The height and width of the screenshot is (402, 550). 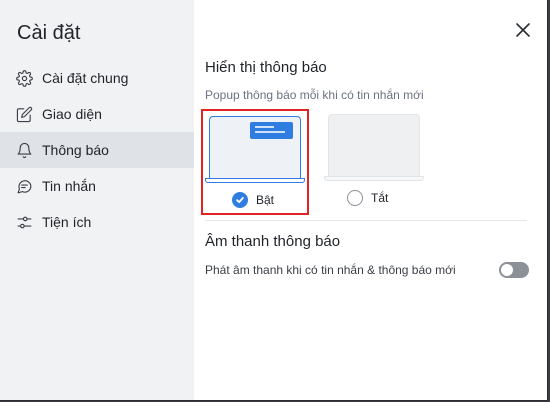 What do you see at coordinates (24, 186) in the screenshot?
I see `chat-icon` at bounding box center [24, 186].